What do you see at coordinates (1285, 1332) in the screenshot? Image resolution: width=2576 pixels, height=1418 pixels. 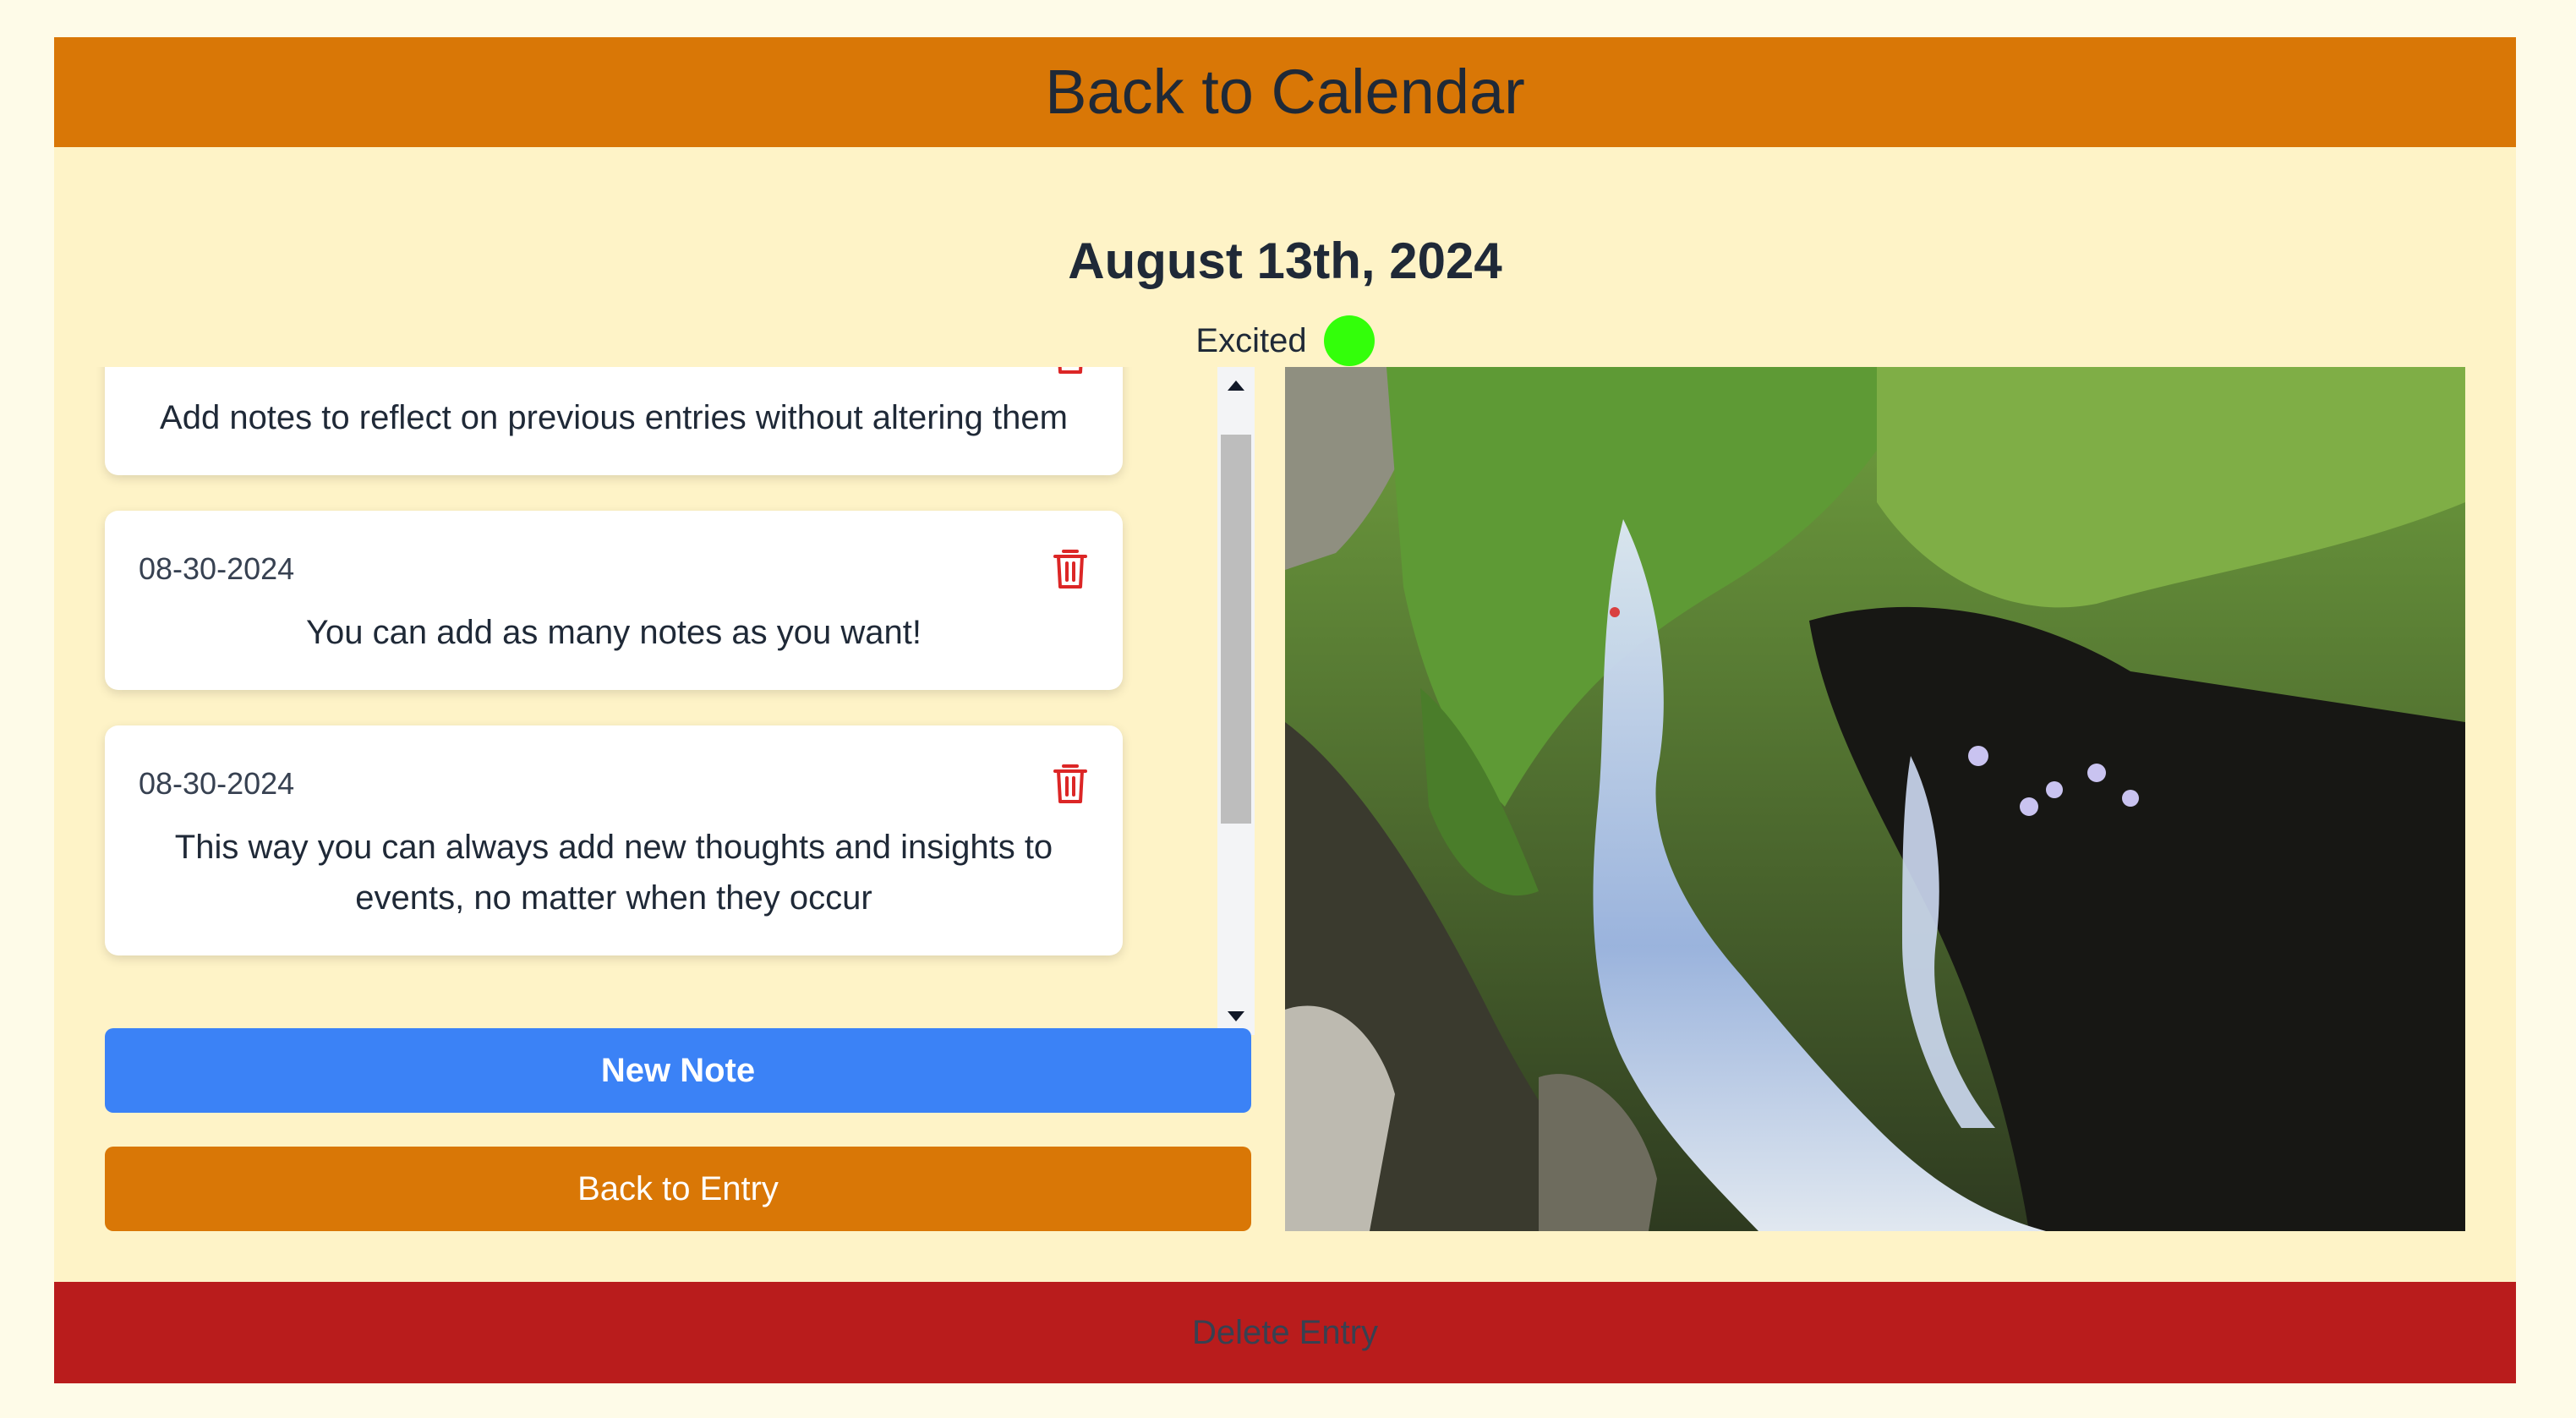 I see `delete-entry-button: Delete Entry` at bounding box center [1285, 1332].